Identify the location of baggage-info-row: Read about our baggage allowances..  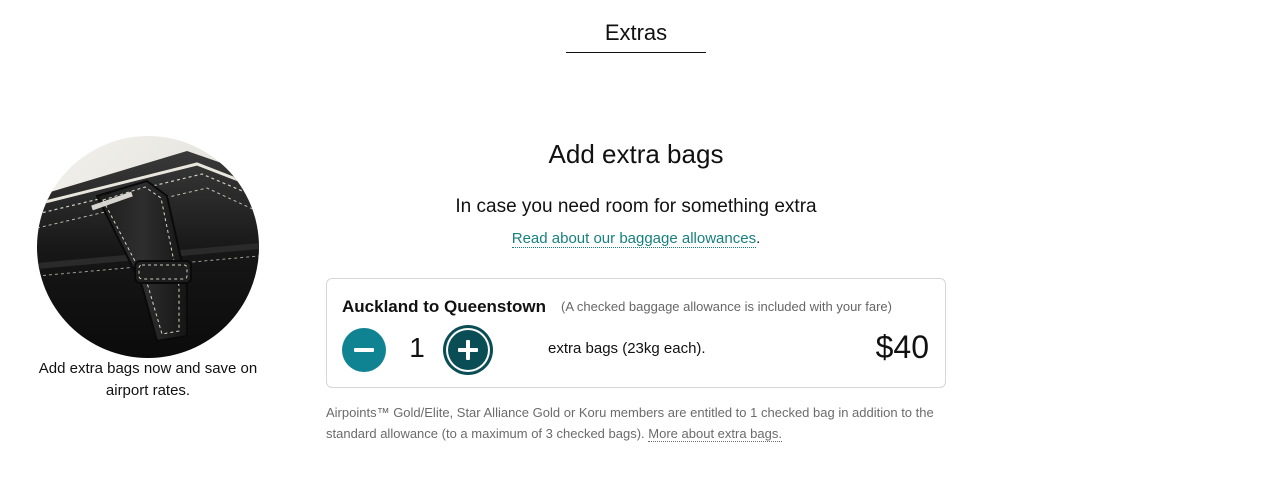
(636, 239).